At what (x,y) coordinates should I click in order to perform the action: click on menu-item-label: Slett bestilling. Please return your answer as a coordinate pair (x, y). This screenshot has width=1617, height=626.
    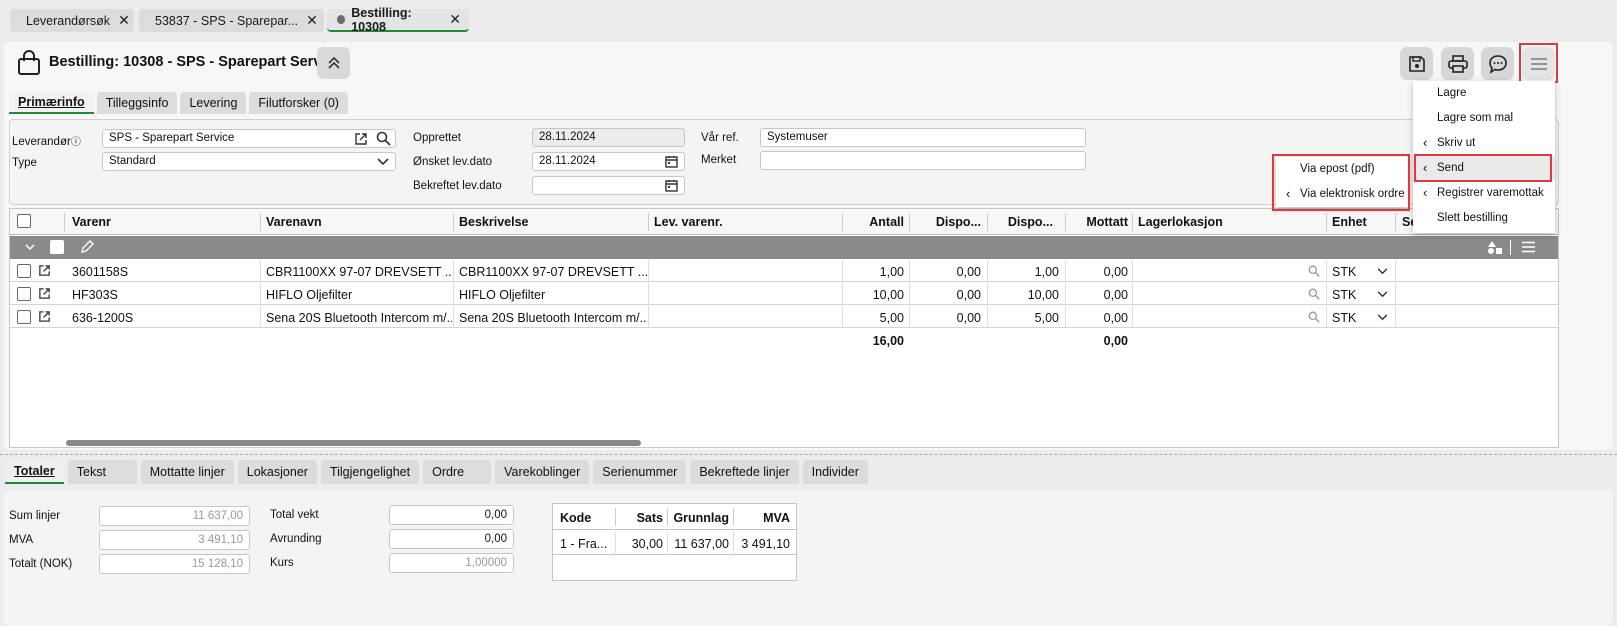
    Looking at the image, I should click on (1472, 218).